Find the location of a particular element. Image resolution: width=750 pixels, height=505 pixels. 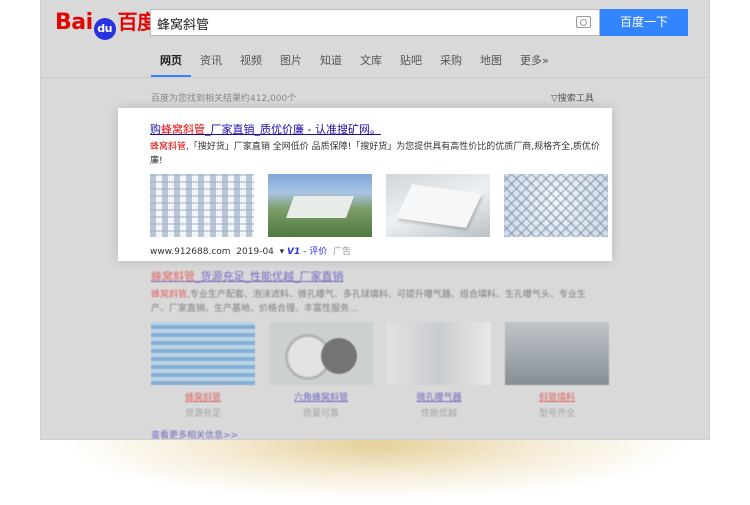

product-sub: 性能优越 is located at coordinates (438, 414).